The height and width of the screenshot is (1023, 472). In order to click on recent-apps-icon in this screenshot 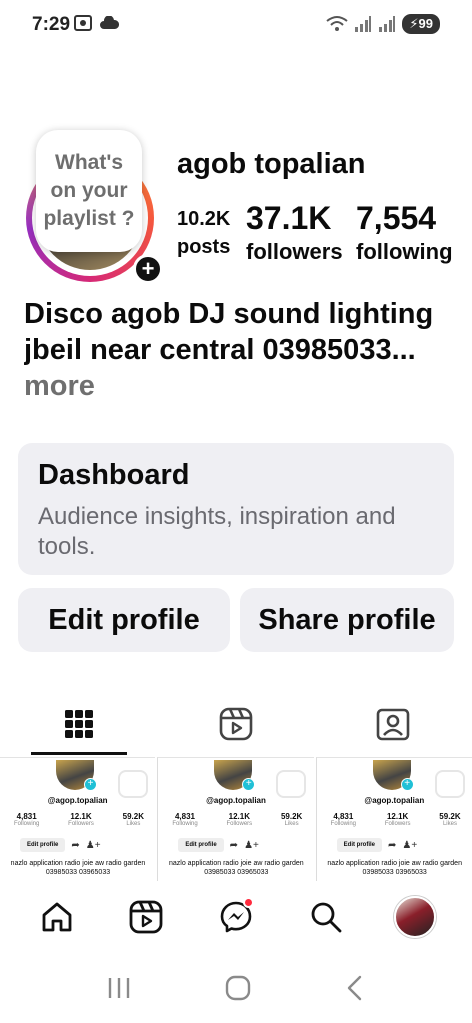, I will do `click(119, 988)`.